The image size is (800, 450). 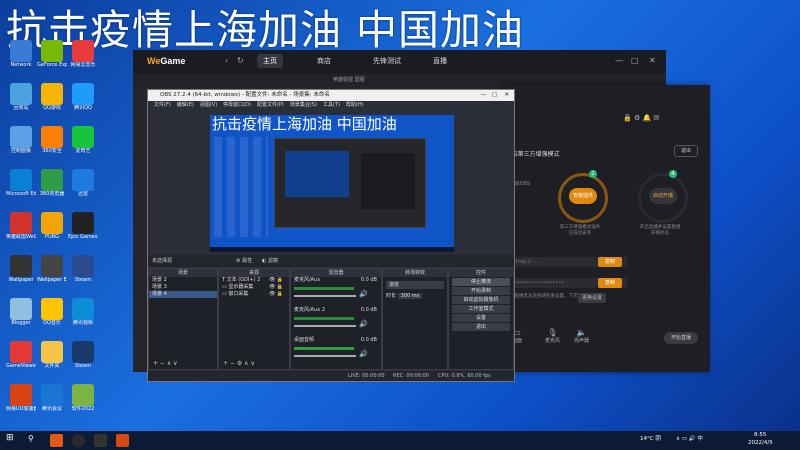 I want to click on tab-pioneer: 先锋测试, so click(x=387, y=61).